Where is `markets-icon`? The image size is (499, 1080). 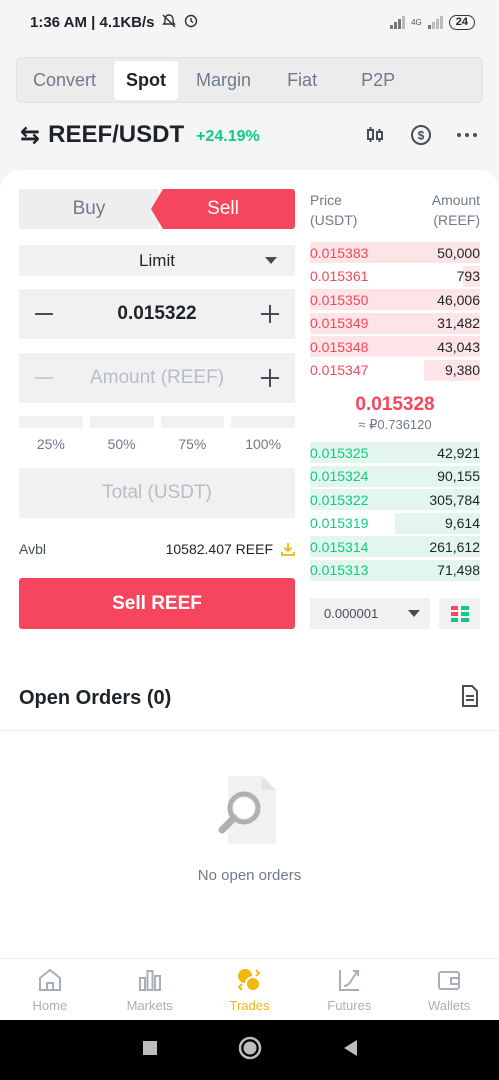 markets-icon is located at coordinates (150, 980).